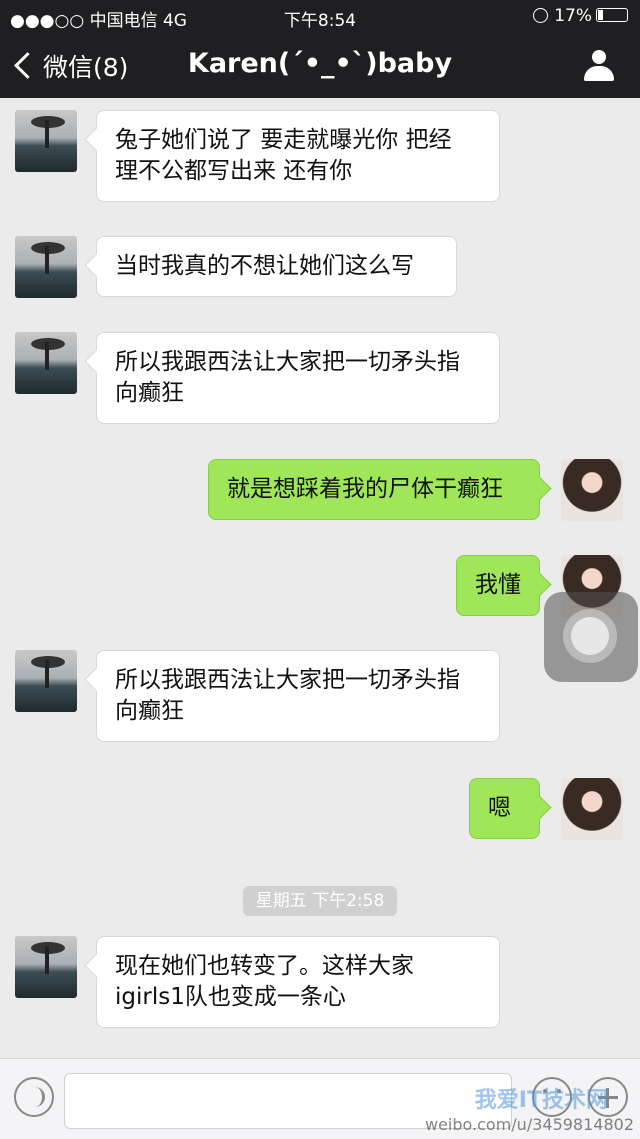 The image size is (640, 1139). Describe the element at coordinates (529, 1124) in the screenshot. I see `watermark-url: weibo.com/u/3459814802` at that location.